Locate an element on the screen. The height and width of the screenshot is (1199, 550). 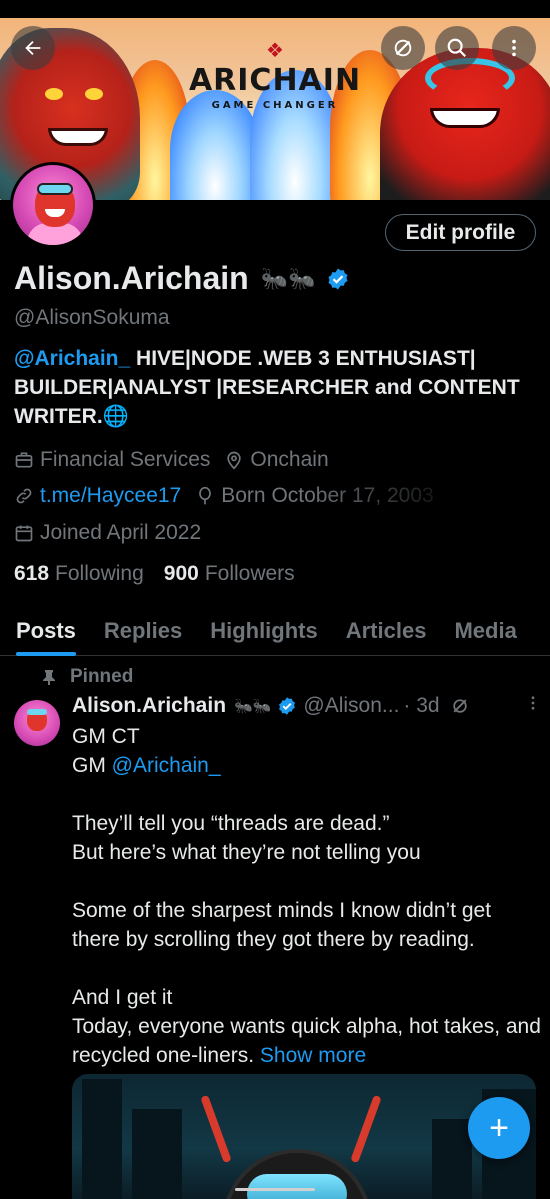
post-line1: GM CT is located at coordinates (106, 736).